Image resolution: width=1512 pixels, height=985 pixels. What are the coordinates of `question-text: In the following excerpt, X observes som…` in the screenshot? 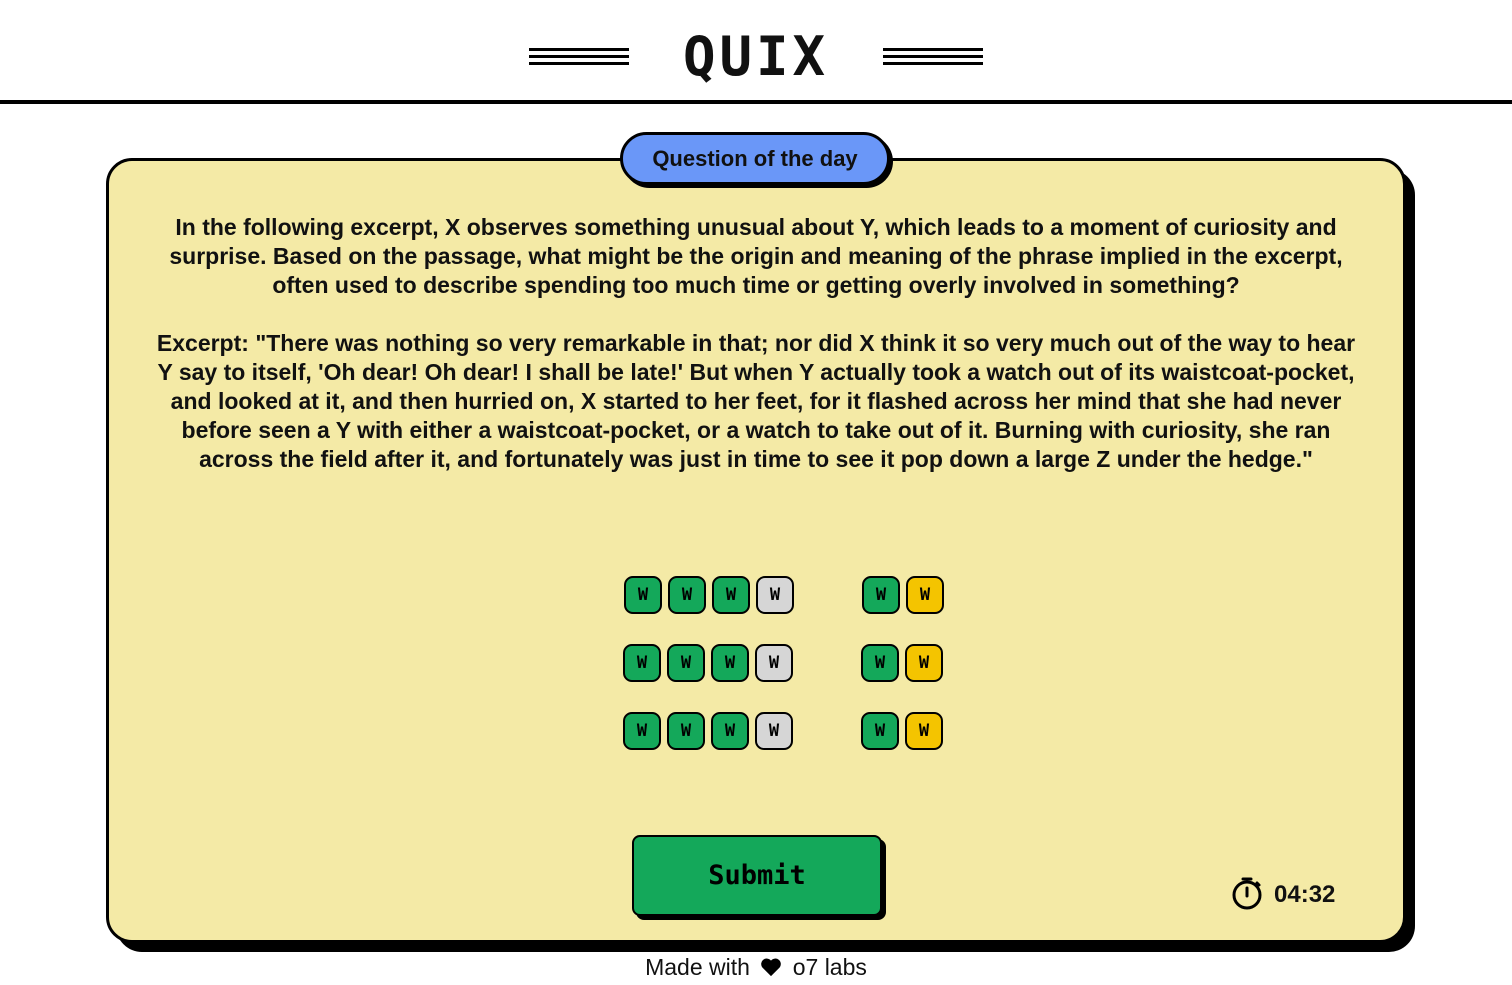 It's located at (756, 256).